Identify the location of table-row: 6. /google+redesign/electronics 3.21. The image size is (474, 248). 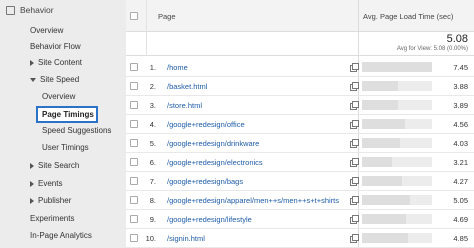
(300, 162).